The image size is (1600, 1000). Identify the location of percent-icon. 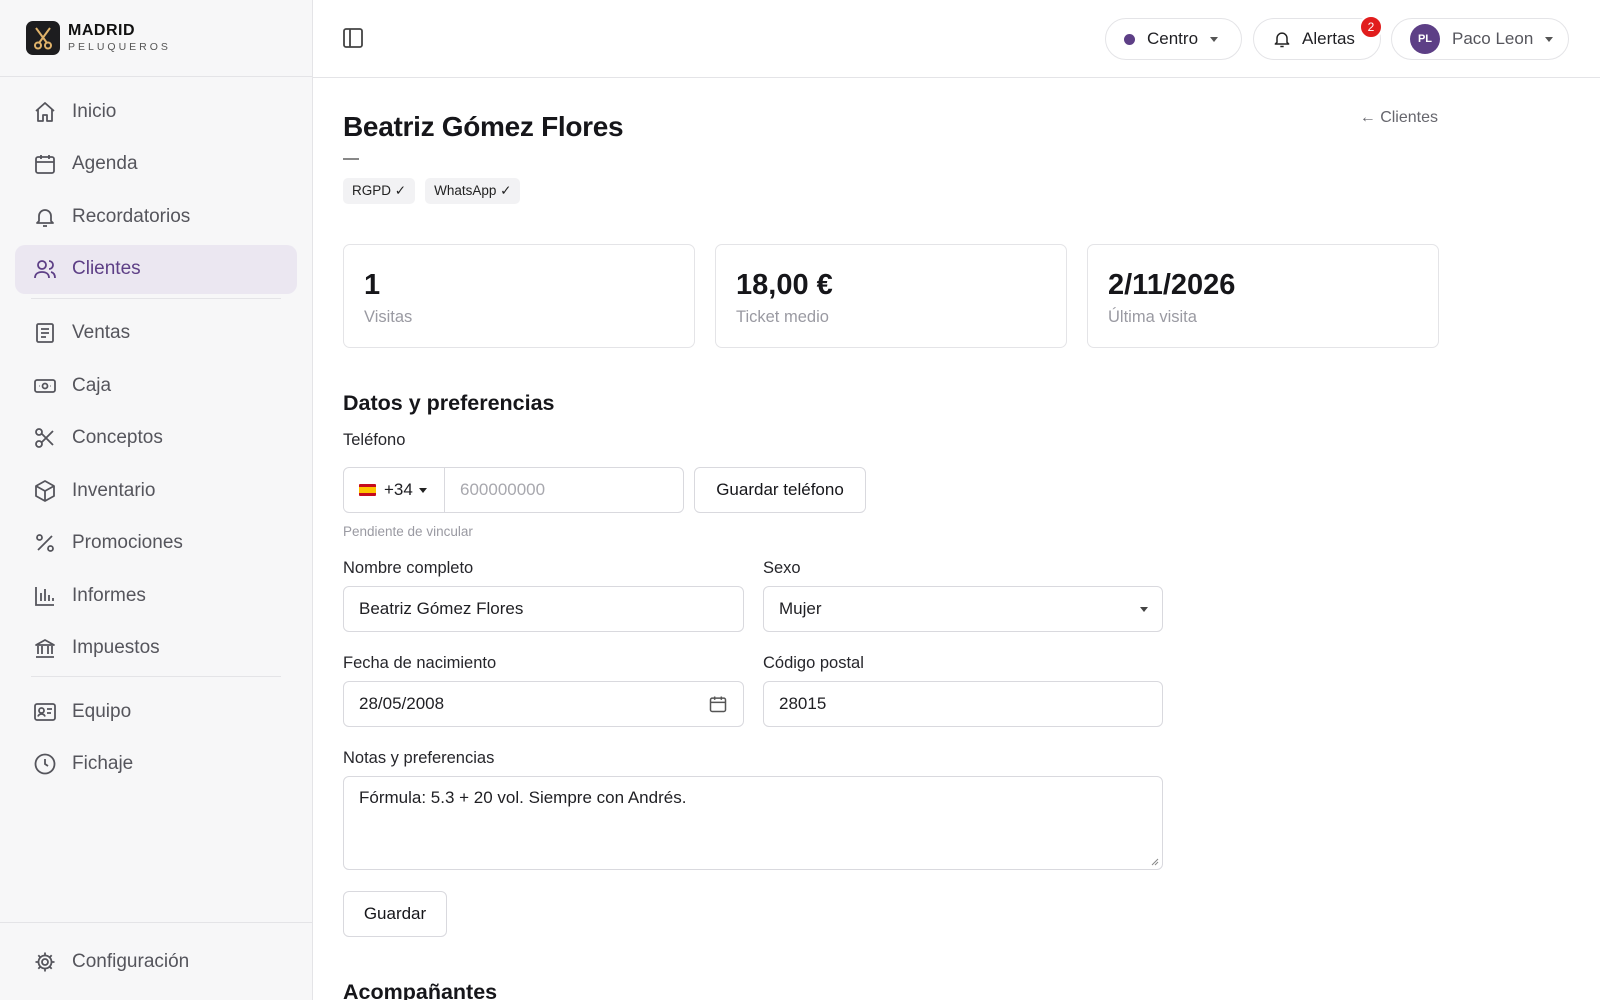
(45, 543).